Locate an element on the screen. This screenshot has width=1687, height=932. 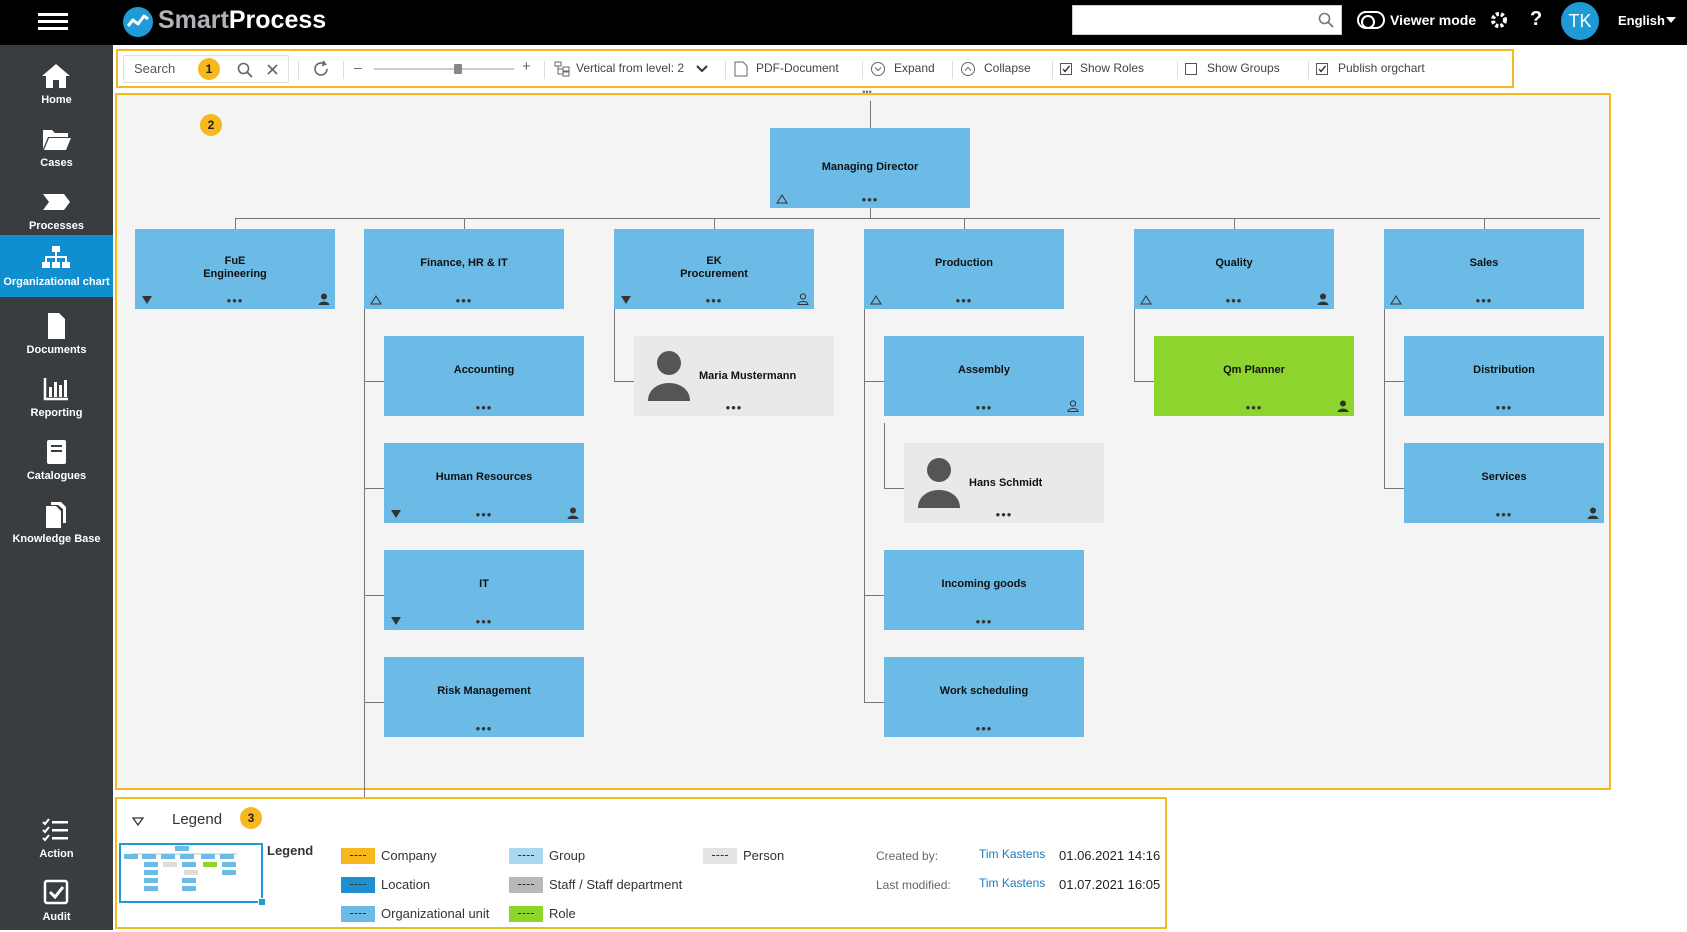
zoom-out-icon: – is located at coordinates (358, 67).